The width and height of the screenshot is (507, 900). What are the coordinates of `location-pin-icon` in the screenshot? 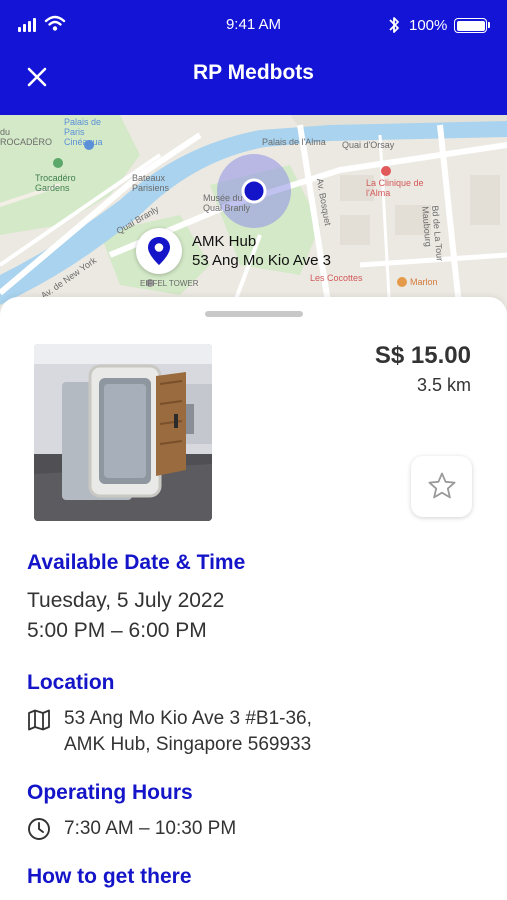 It's located at (159, 251).